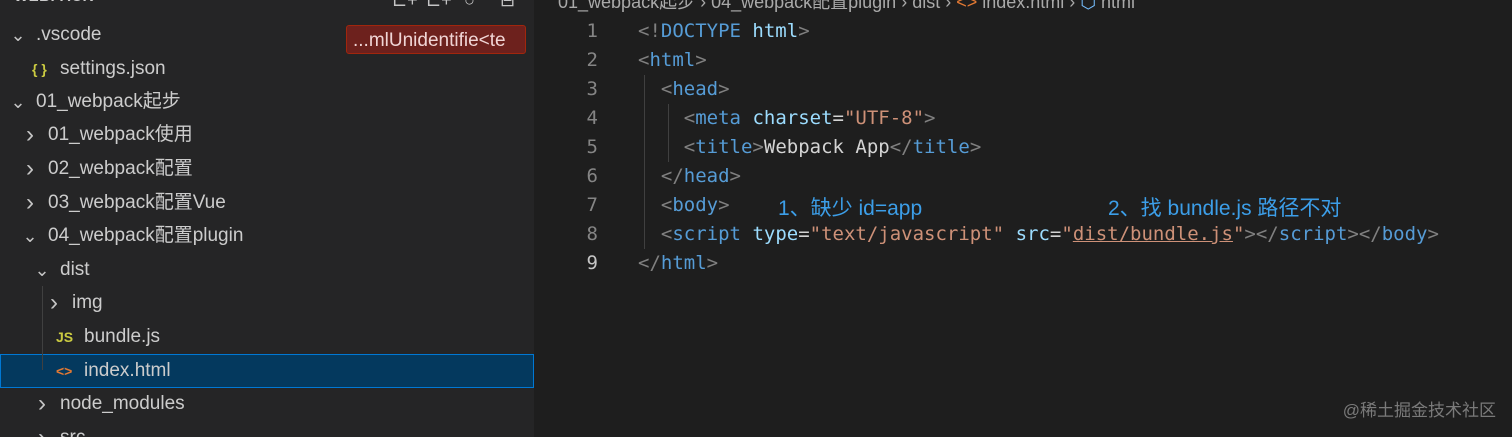 Image resolution: width=1512 pixels, height=437 pixels. What do you see at coordinates (113, 68) in the screenshot?
I see `tree-item-label: settings.json` at bounding box center [113, 68].